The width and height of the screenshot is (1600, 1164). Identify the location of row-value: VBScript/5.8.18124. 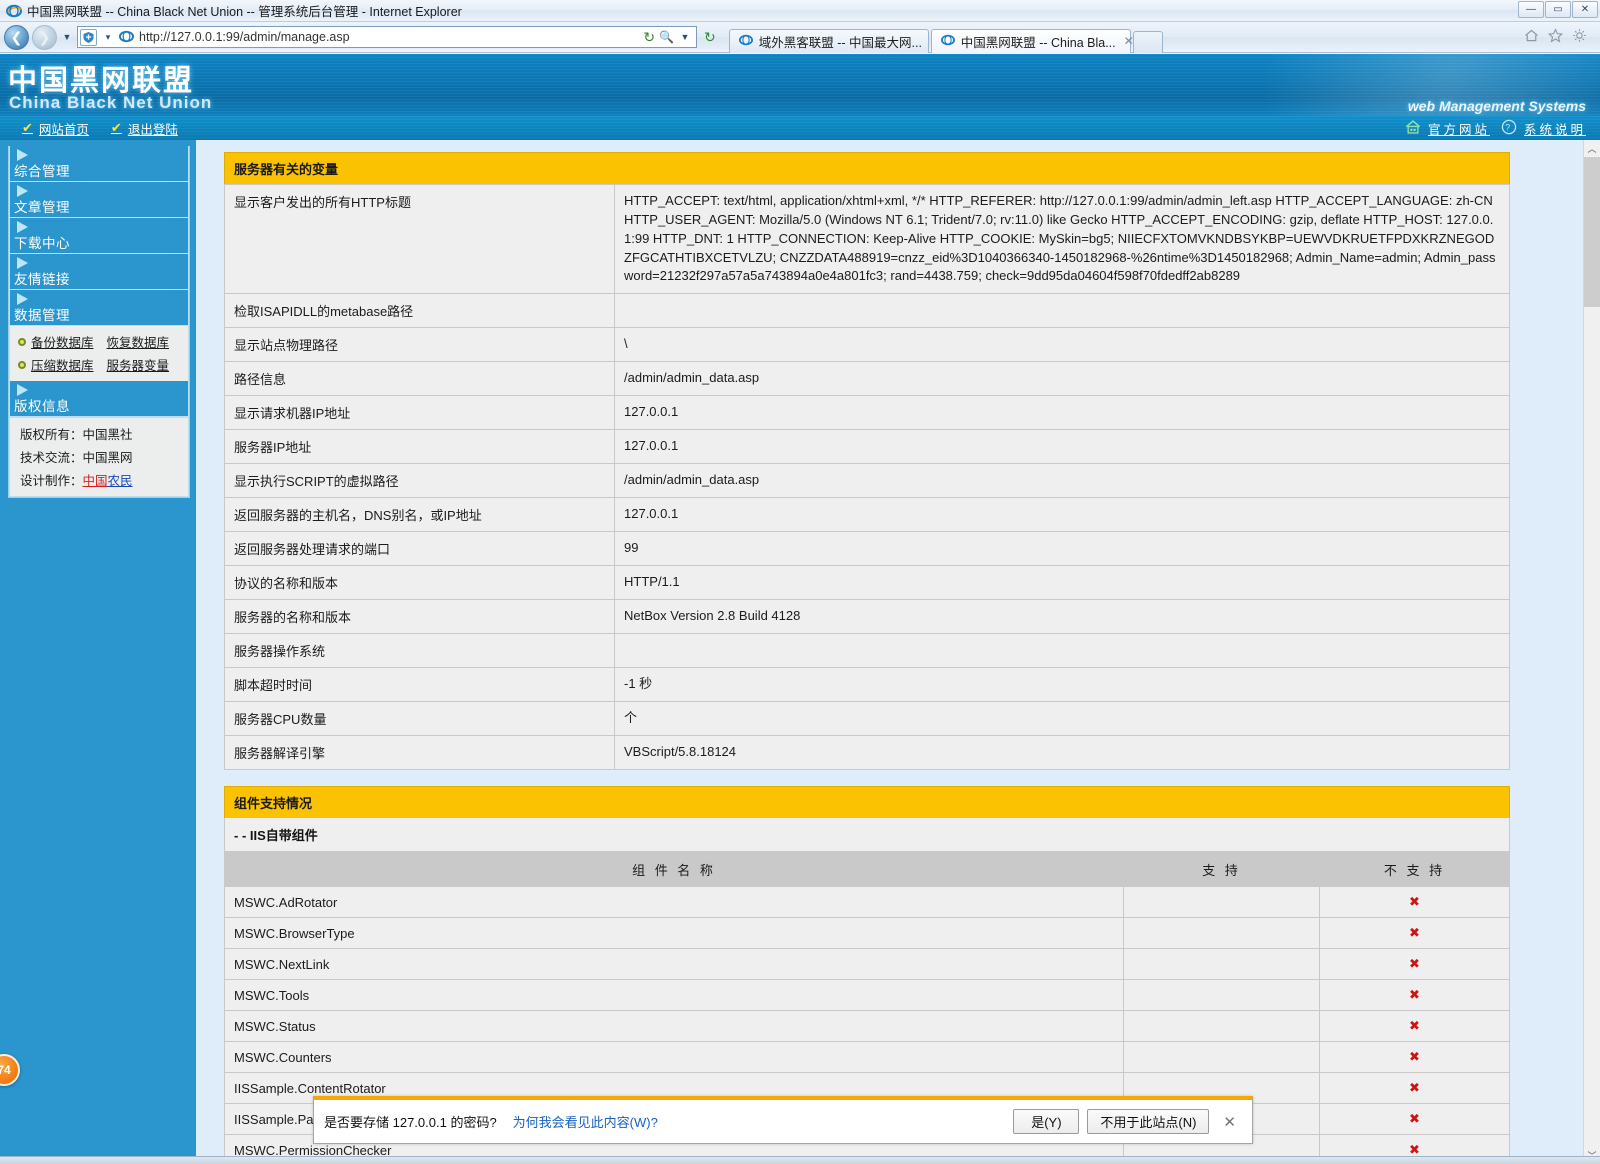
(1062, 753).